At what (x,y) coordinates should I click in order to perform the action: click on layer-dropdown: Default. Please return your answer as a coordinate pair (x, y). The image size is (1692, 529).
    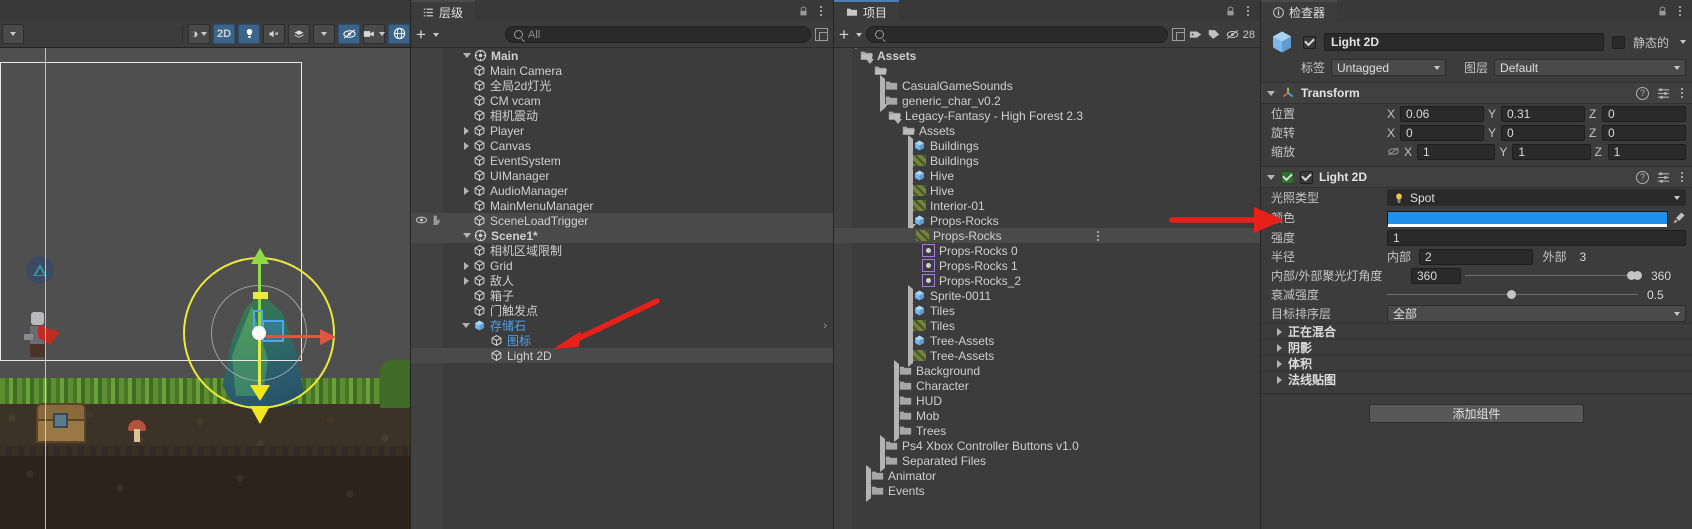
    Looking at the image, I should click on (1590, 67).